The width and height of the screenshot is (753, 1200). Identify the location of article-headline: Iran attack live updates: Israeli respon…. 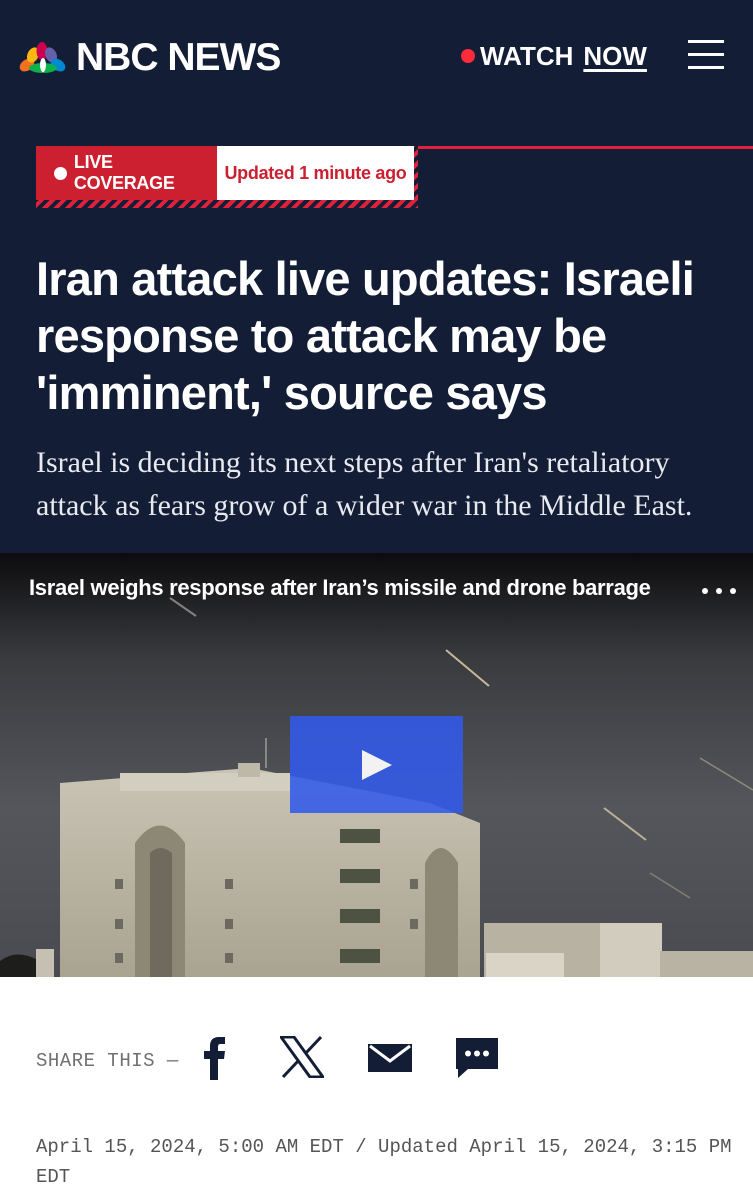
(365, 335).